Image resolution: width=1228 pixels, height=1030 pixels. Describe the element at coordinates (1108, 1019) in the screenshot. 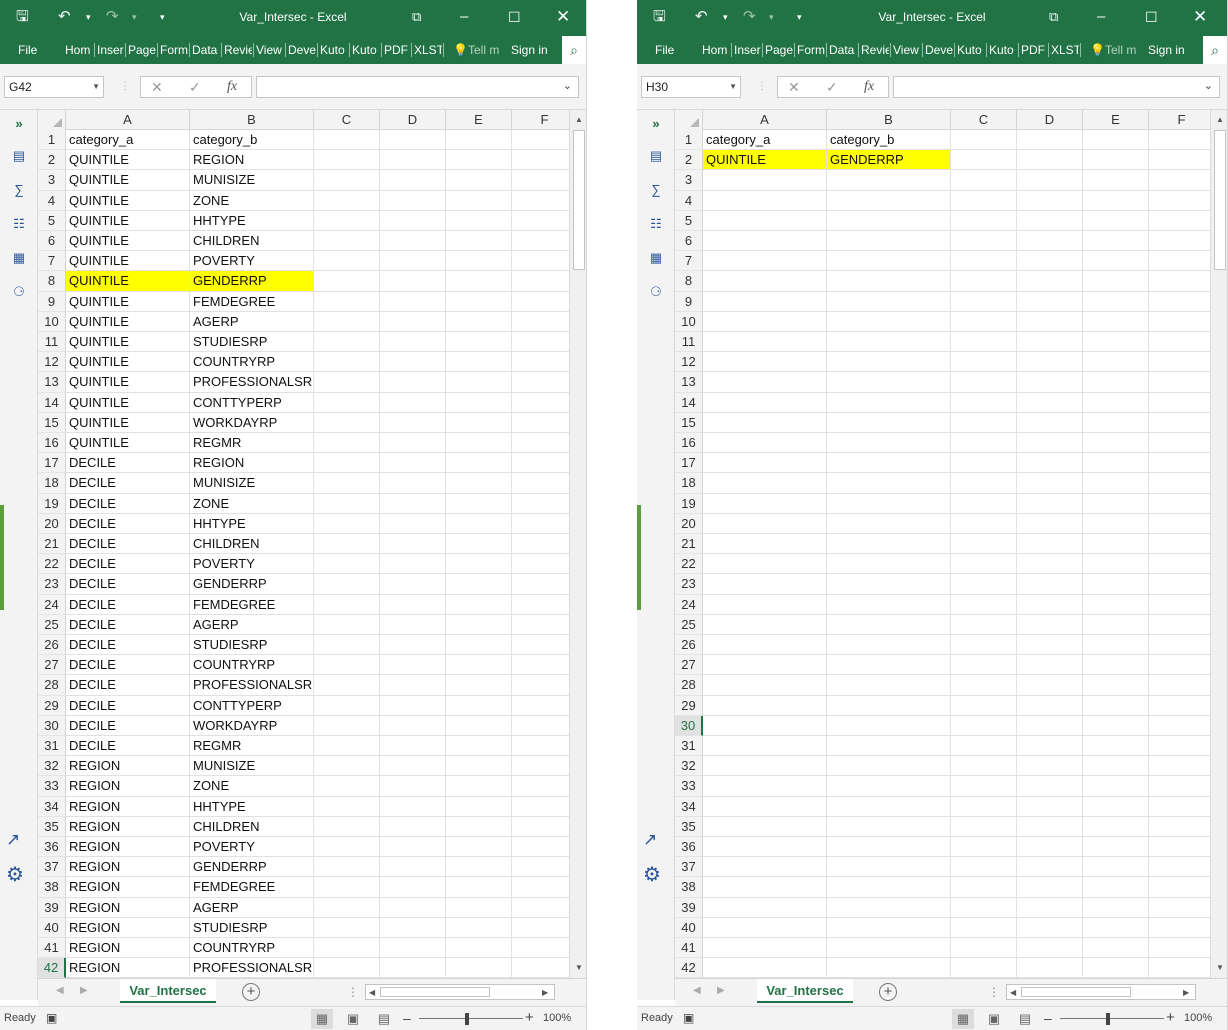

I see `zoom-slider-handle` at that location.